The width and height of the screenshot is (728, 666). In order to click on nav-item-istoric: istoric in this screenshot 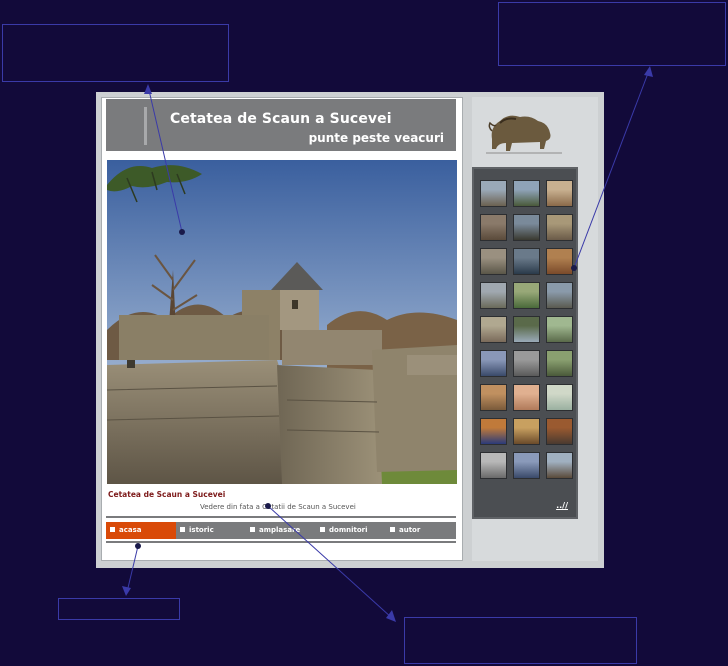, I will do `click(211, 530)`.